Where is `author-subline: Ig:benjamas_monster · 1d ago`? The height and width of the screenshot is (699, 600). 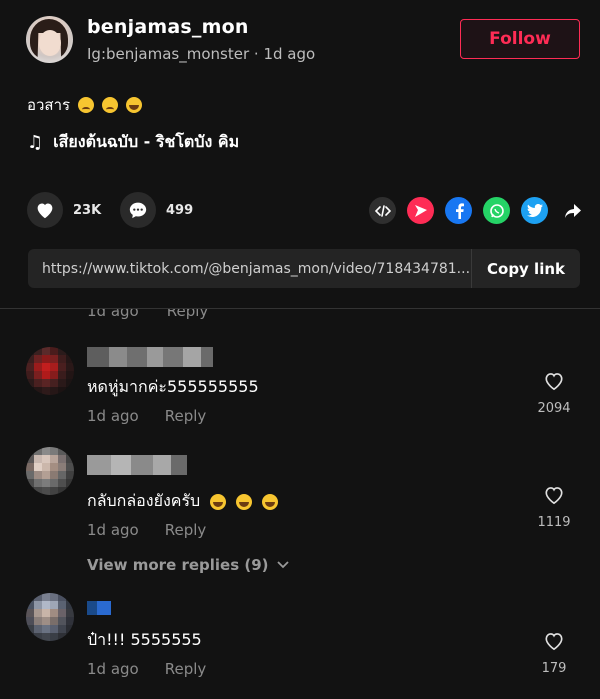 author-subline: Ig:benjamas_monster · 1d ago is located at coordinates (201, 54).